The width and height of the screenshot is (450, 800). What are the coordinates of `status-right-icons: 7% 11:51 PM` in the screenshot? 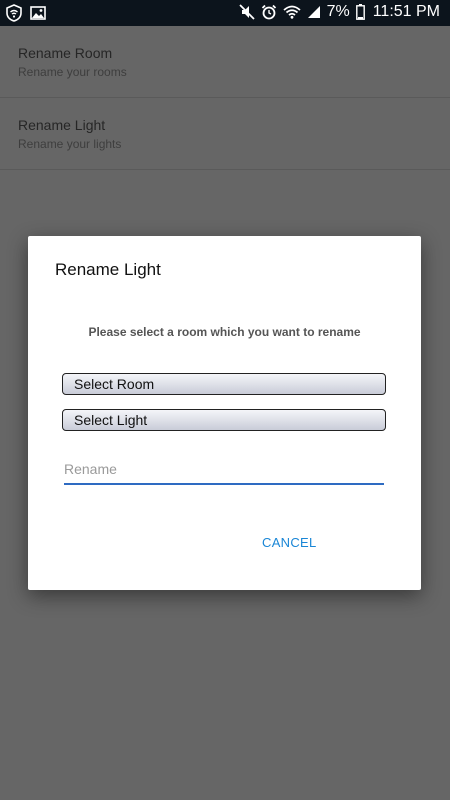 It's located at (339, 12).